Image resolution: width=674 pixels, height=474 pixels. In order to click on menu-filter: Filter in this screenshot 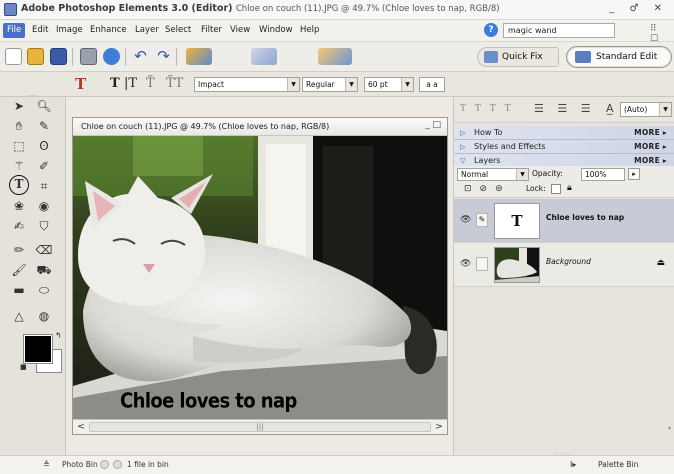, I will do `click(211, 30)`.